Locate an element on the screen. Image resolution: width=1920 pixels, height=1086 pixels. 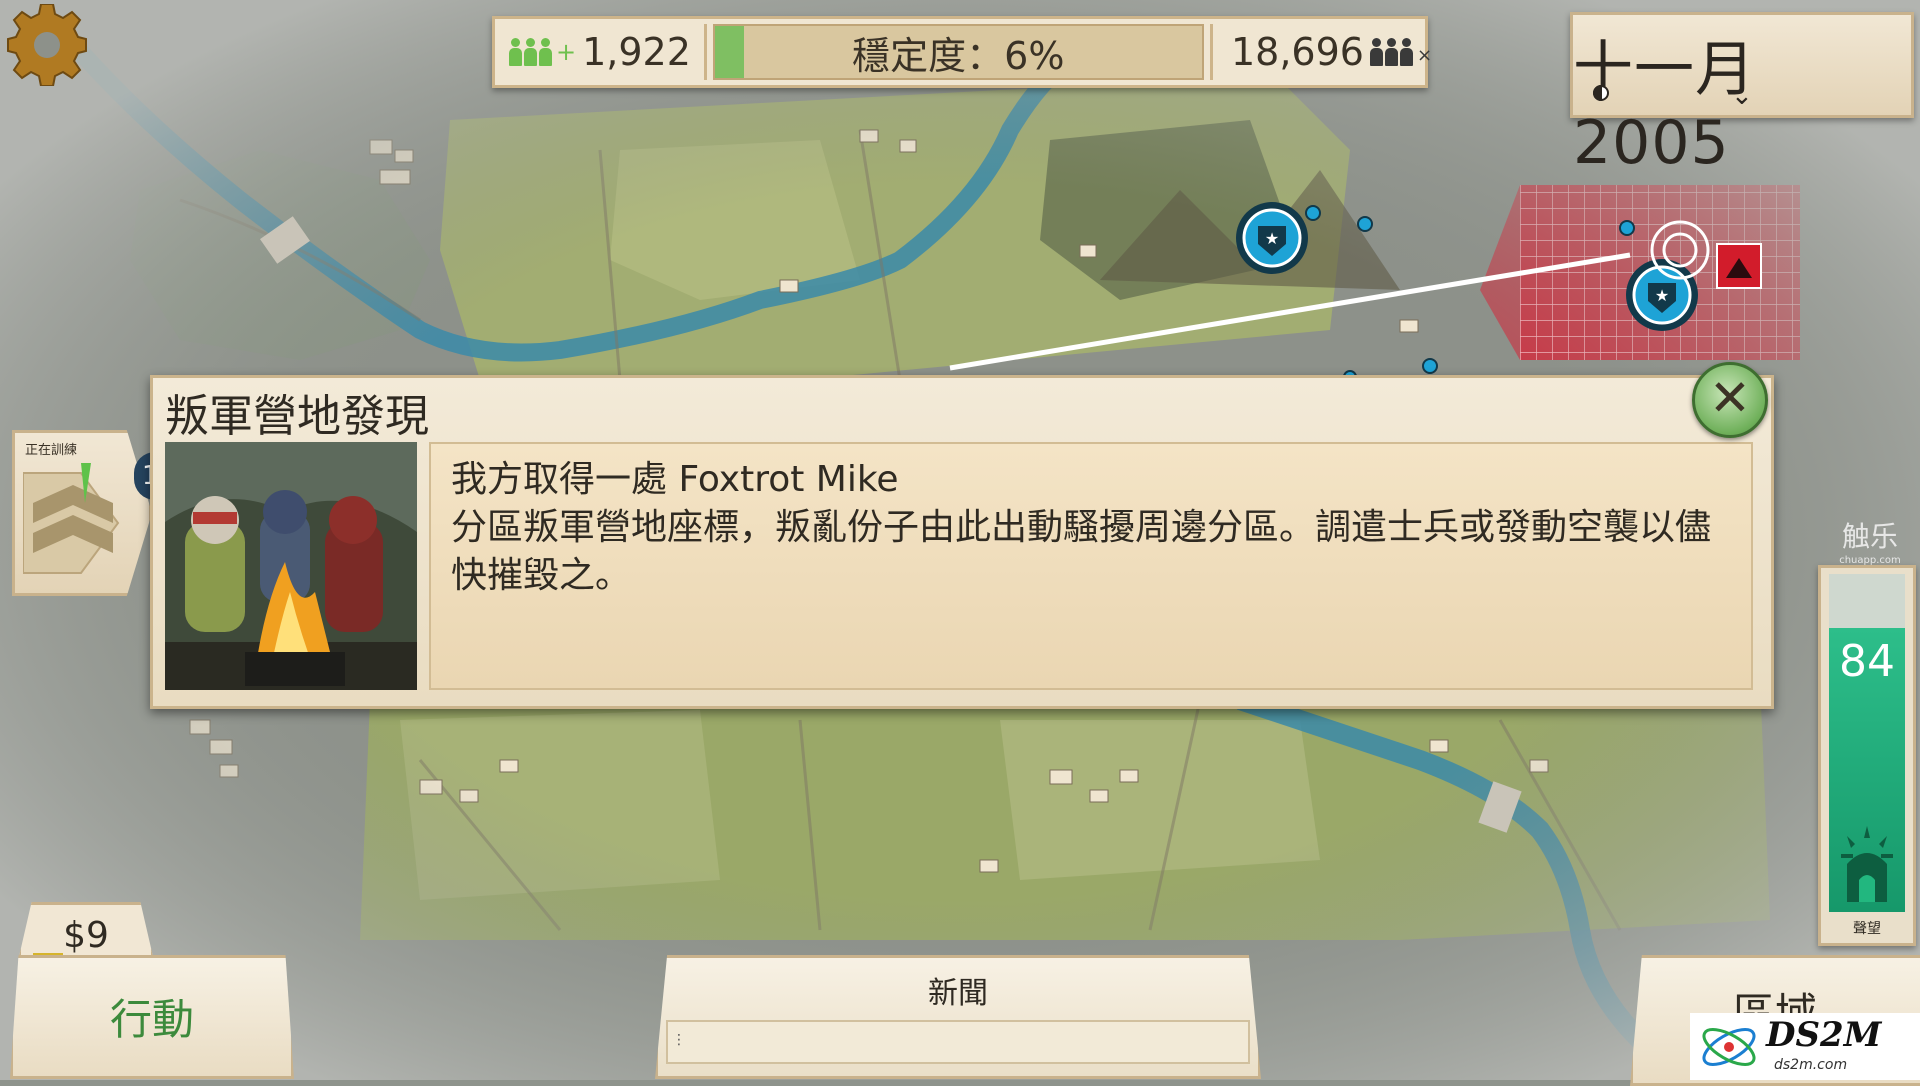
opponents-counter: 18,696 × is located at coordinates (1321, 52).